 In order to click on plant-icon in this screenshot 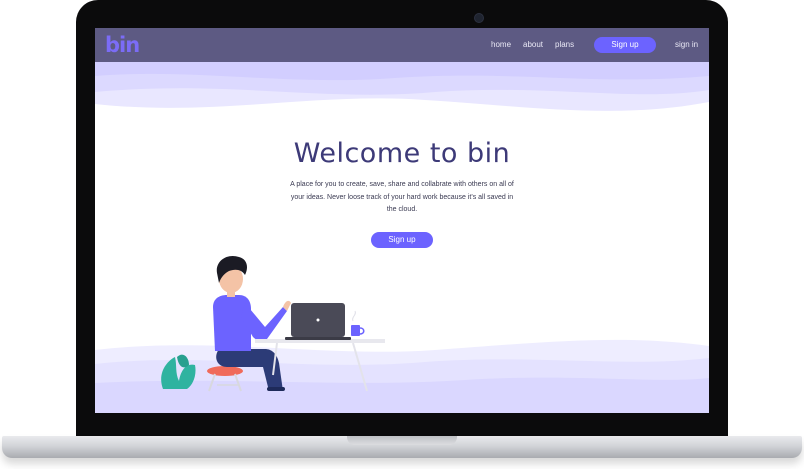, I will do `click(178, 371)`.